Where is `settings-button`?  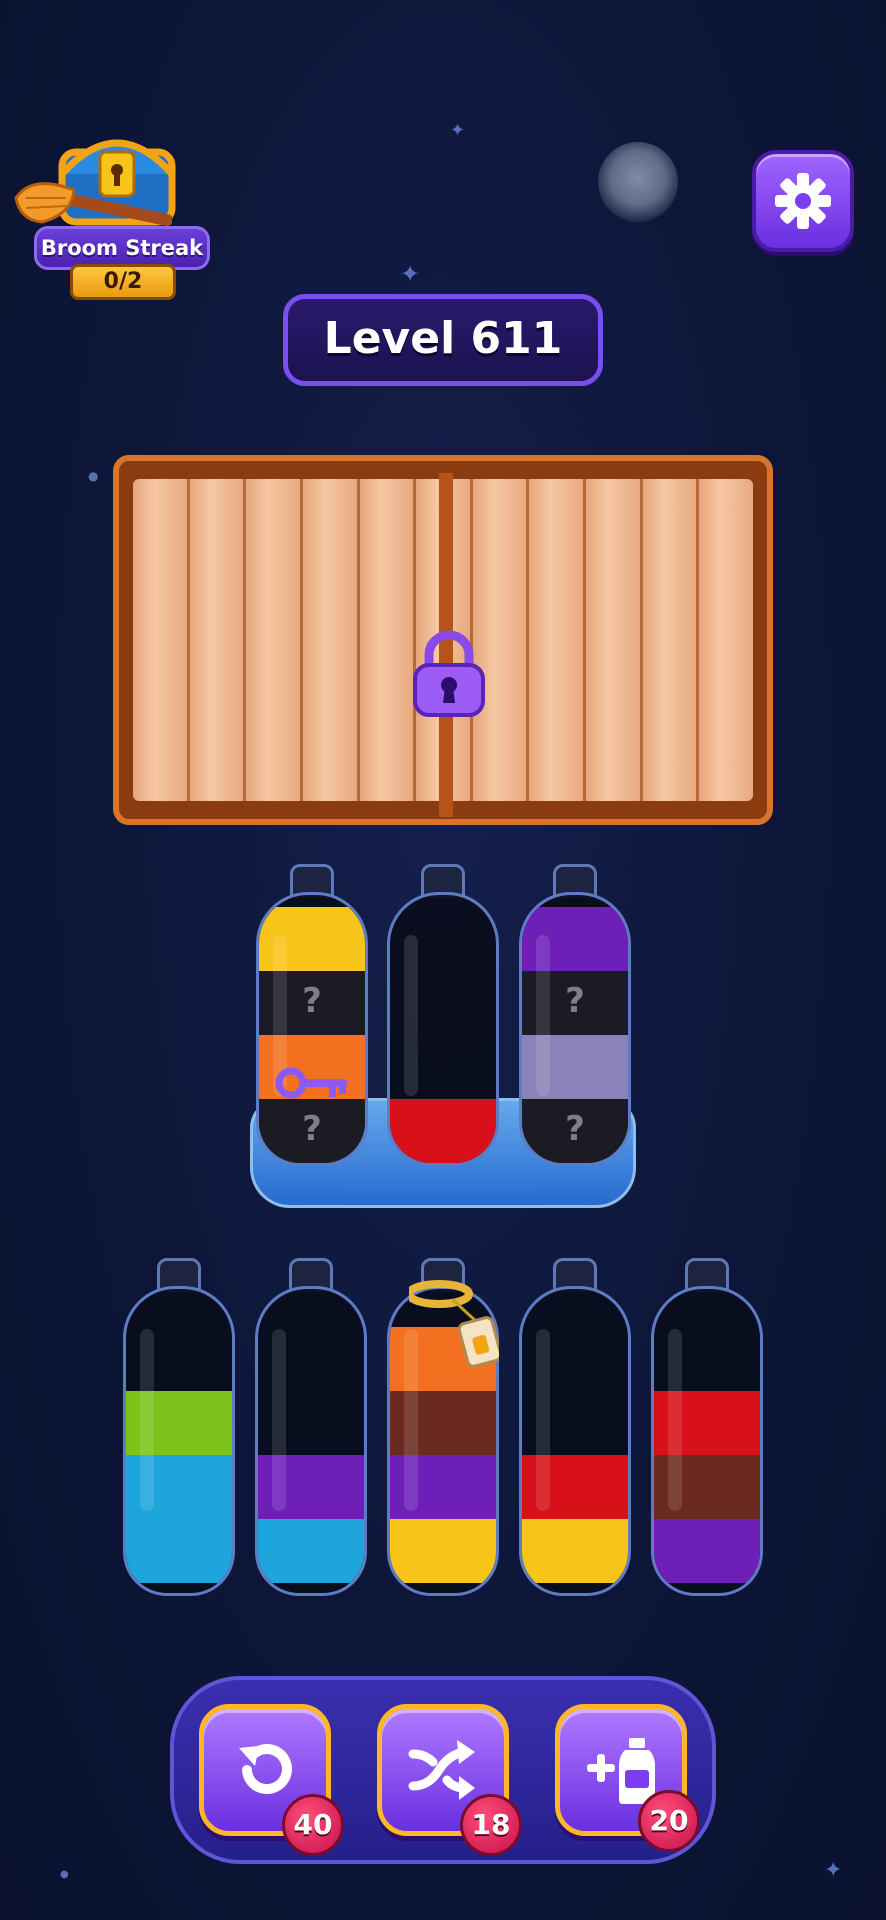
settings-button is located at coordinates (803, 201).